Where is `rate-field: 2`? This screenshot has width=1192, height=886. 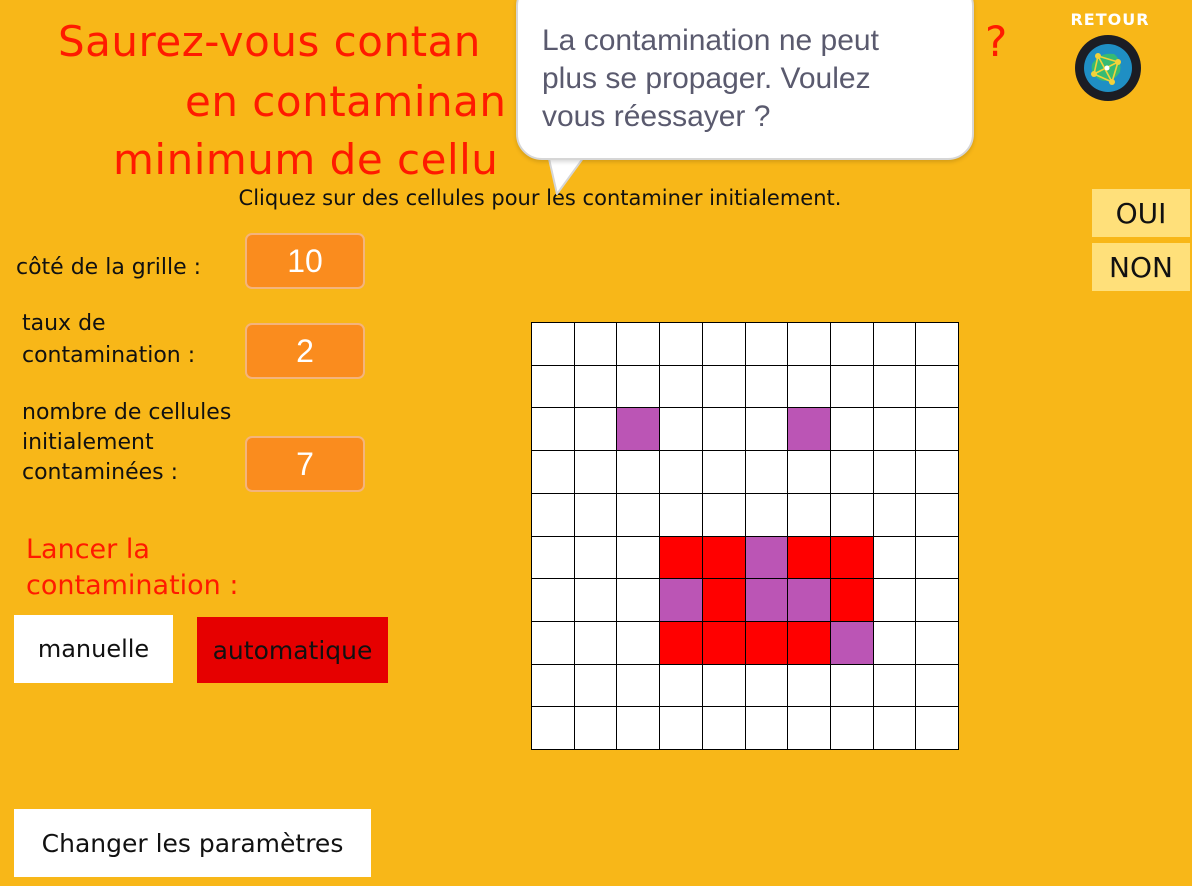 rate-field: 2 is located at coordinates (305, 351).